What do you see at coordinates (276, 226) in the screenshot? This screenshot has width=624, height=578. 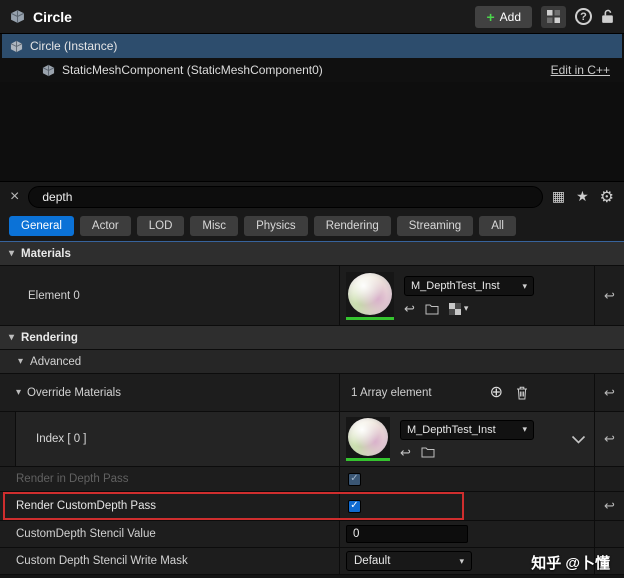 I see `tab-physics: Physics` at bounding box center [276, 226].